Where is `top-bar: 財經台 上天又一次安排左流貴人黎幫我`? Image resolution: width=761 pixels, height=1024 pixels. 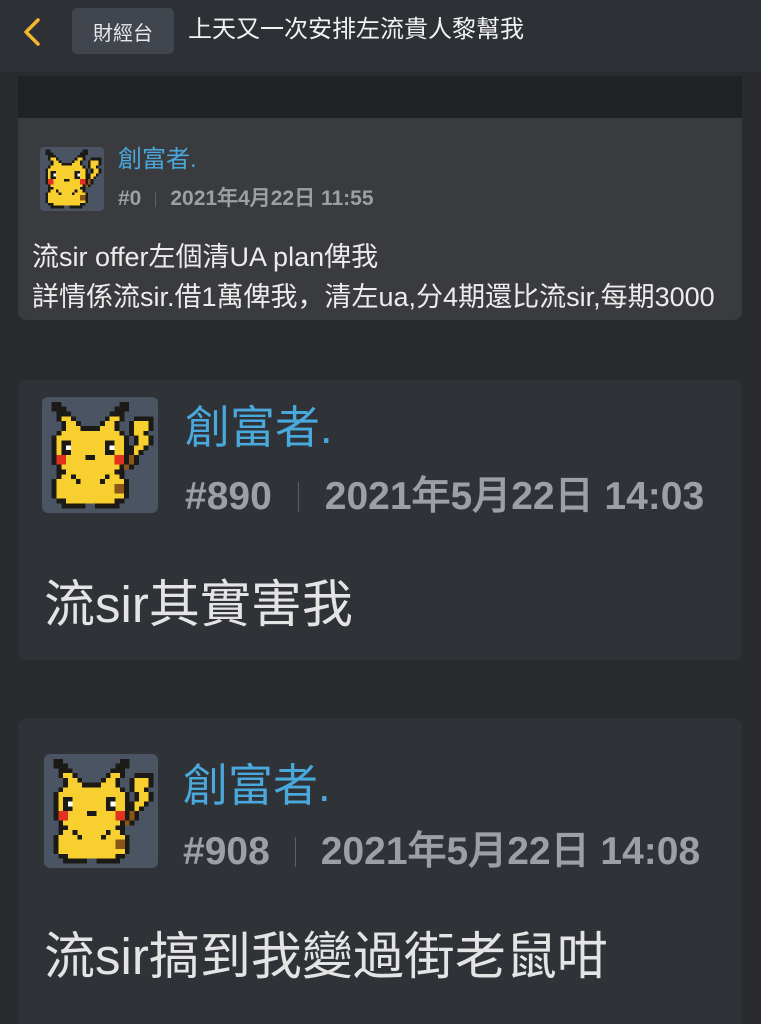
top-bar: 財經台 上天又一次安排左流貴人黎幫我 is located at coordinates (380, 36).